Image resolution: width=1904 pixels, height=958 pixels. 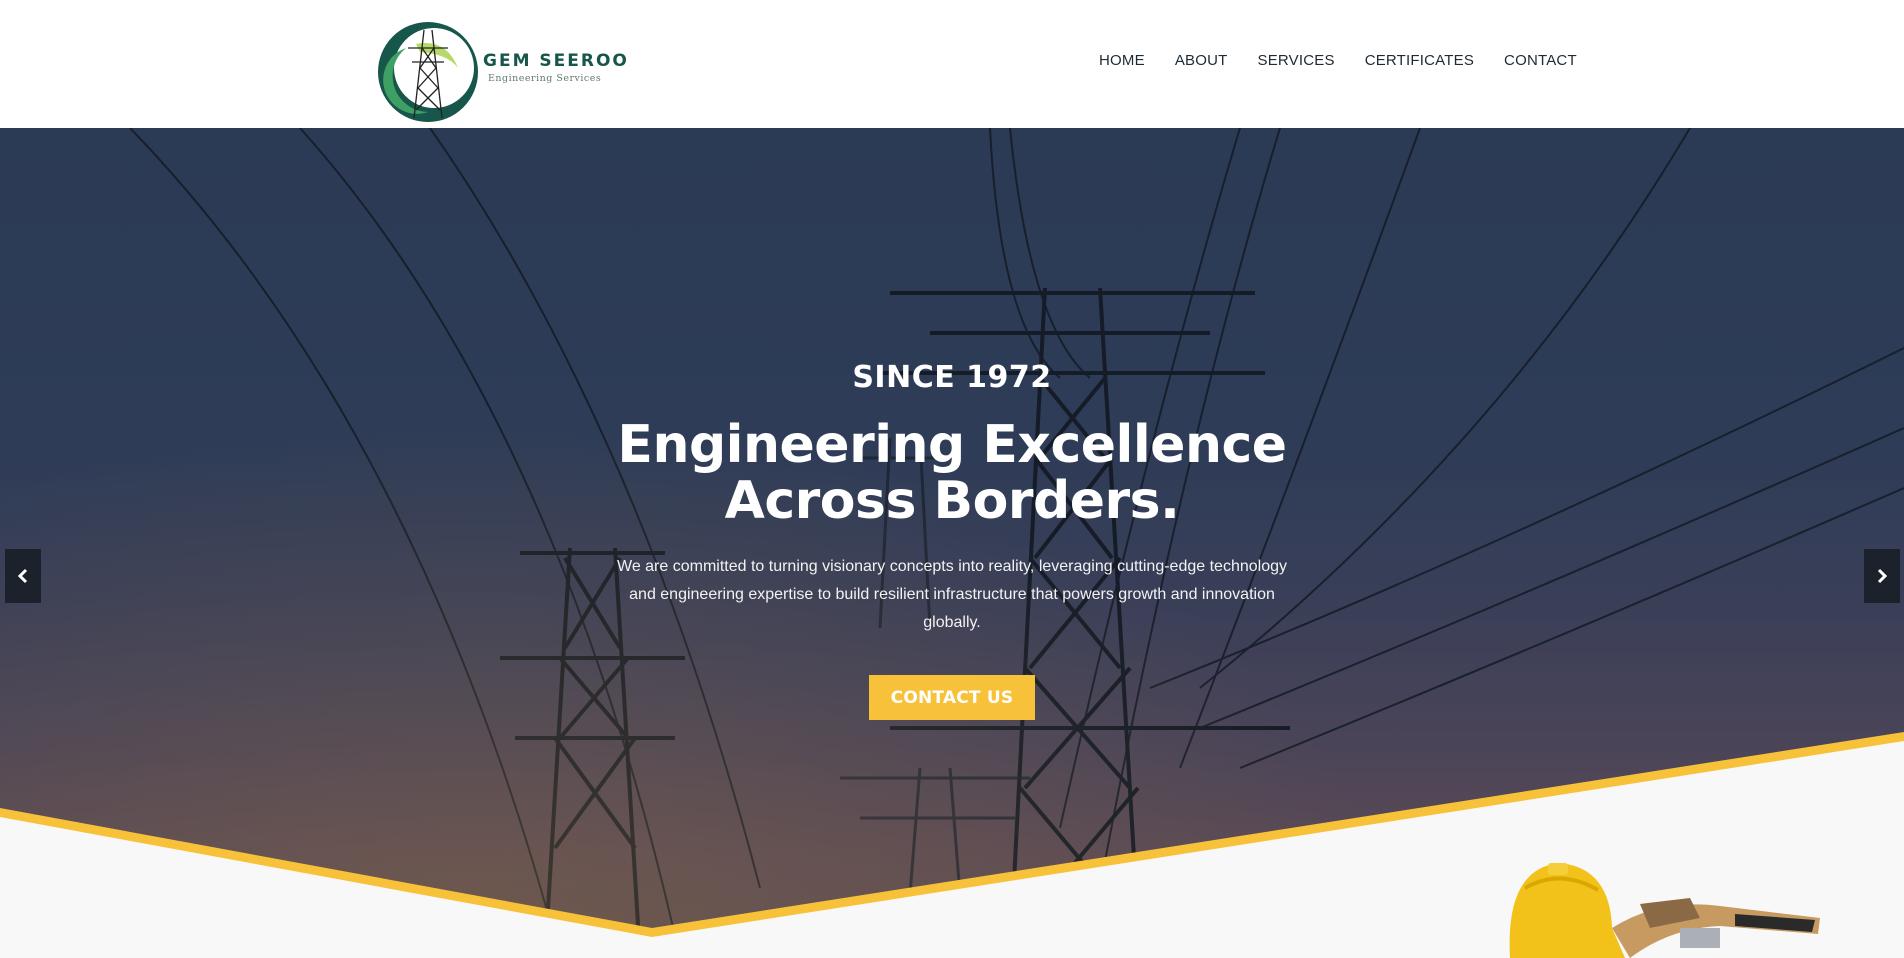 I want to click on nav-contact: CONTACT, so click(x=1540, y=60).